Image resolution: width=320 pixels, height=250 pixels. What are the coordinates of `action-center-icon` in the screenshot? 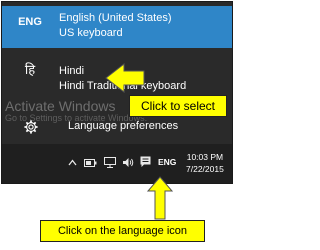 It's located at (145, 162).